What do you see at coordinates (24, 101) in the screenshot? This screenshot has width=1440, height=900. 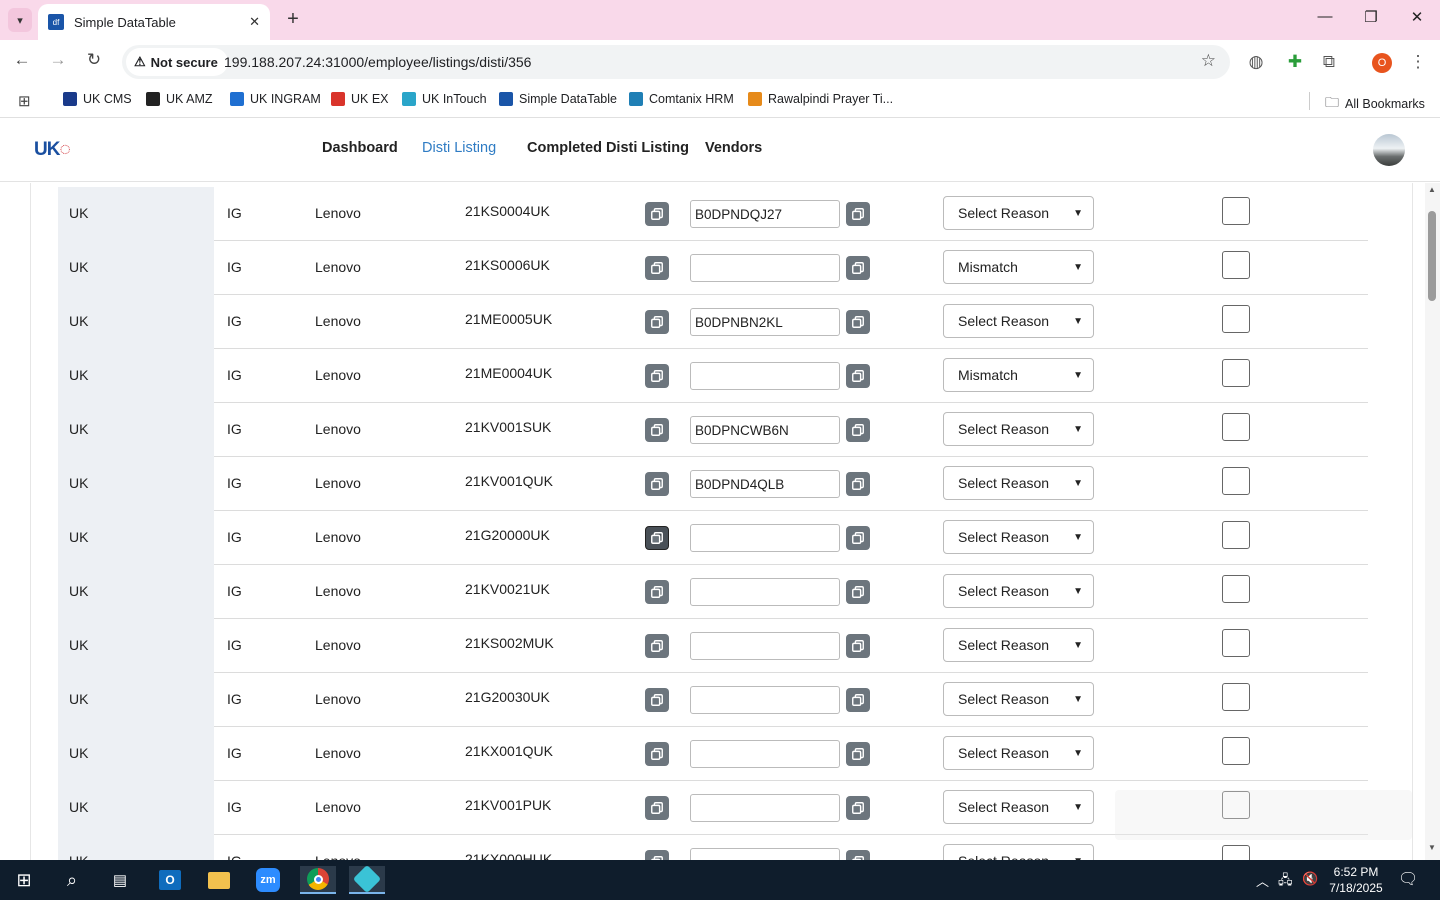 I see `apps-grid-icon: ⊞` at bounding box center [24, 101].